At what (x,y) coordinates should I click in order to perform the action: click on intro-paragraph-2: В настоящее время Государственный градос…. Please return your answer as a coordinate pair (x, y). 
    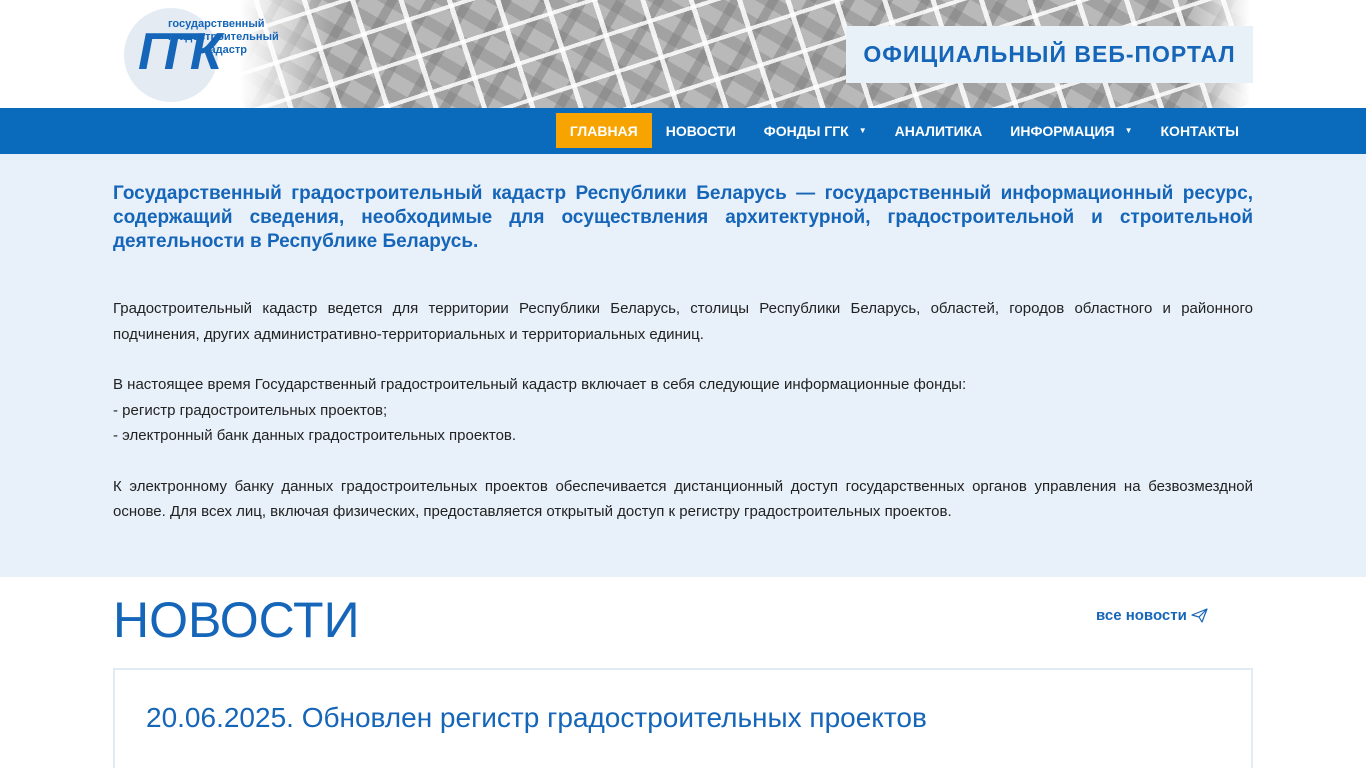
    Looking at the image, I should click on (683, 410).